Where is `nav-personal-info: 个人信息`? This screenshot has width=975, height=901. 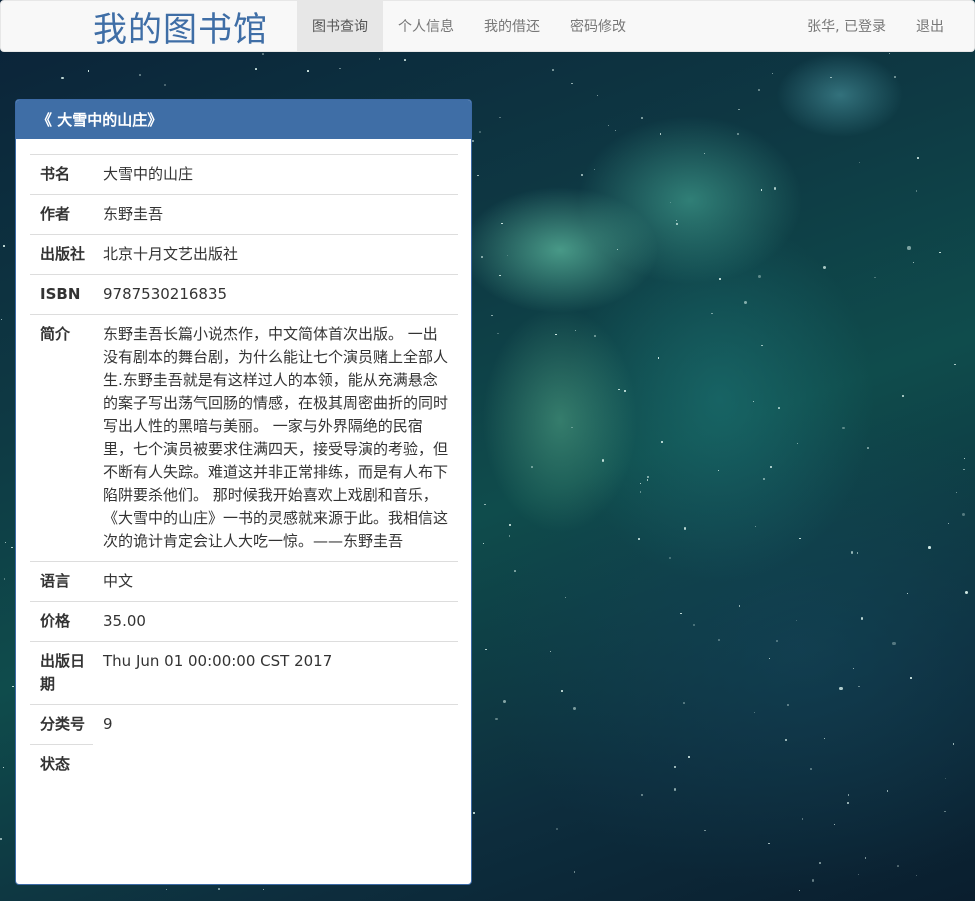 nav-personal-info: 个人信息 is located at coordinates (426, 26).